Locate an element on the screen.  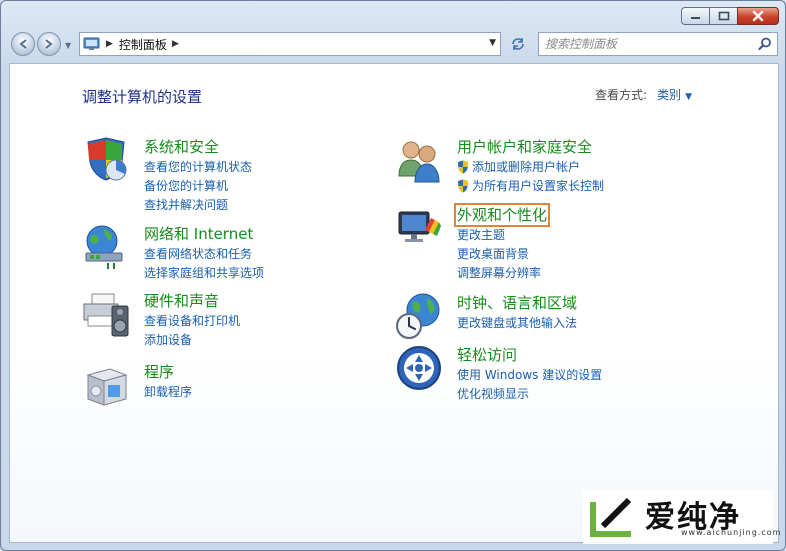
close-button is located at coordinates (758, 16).